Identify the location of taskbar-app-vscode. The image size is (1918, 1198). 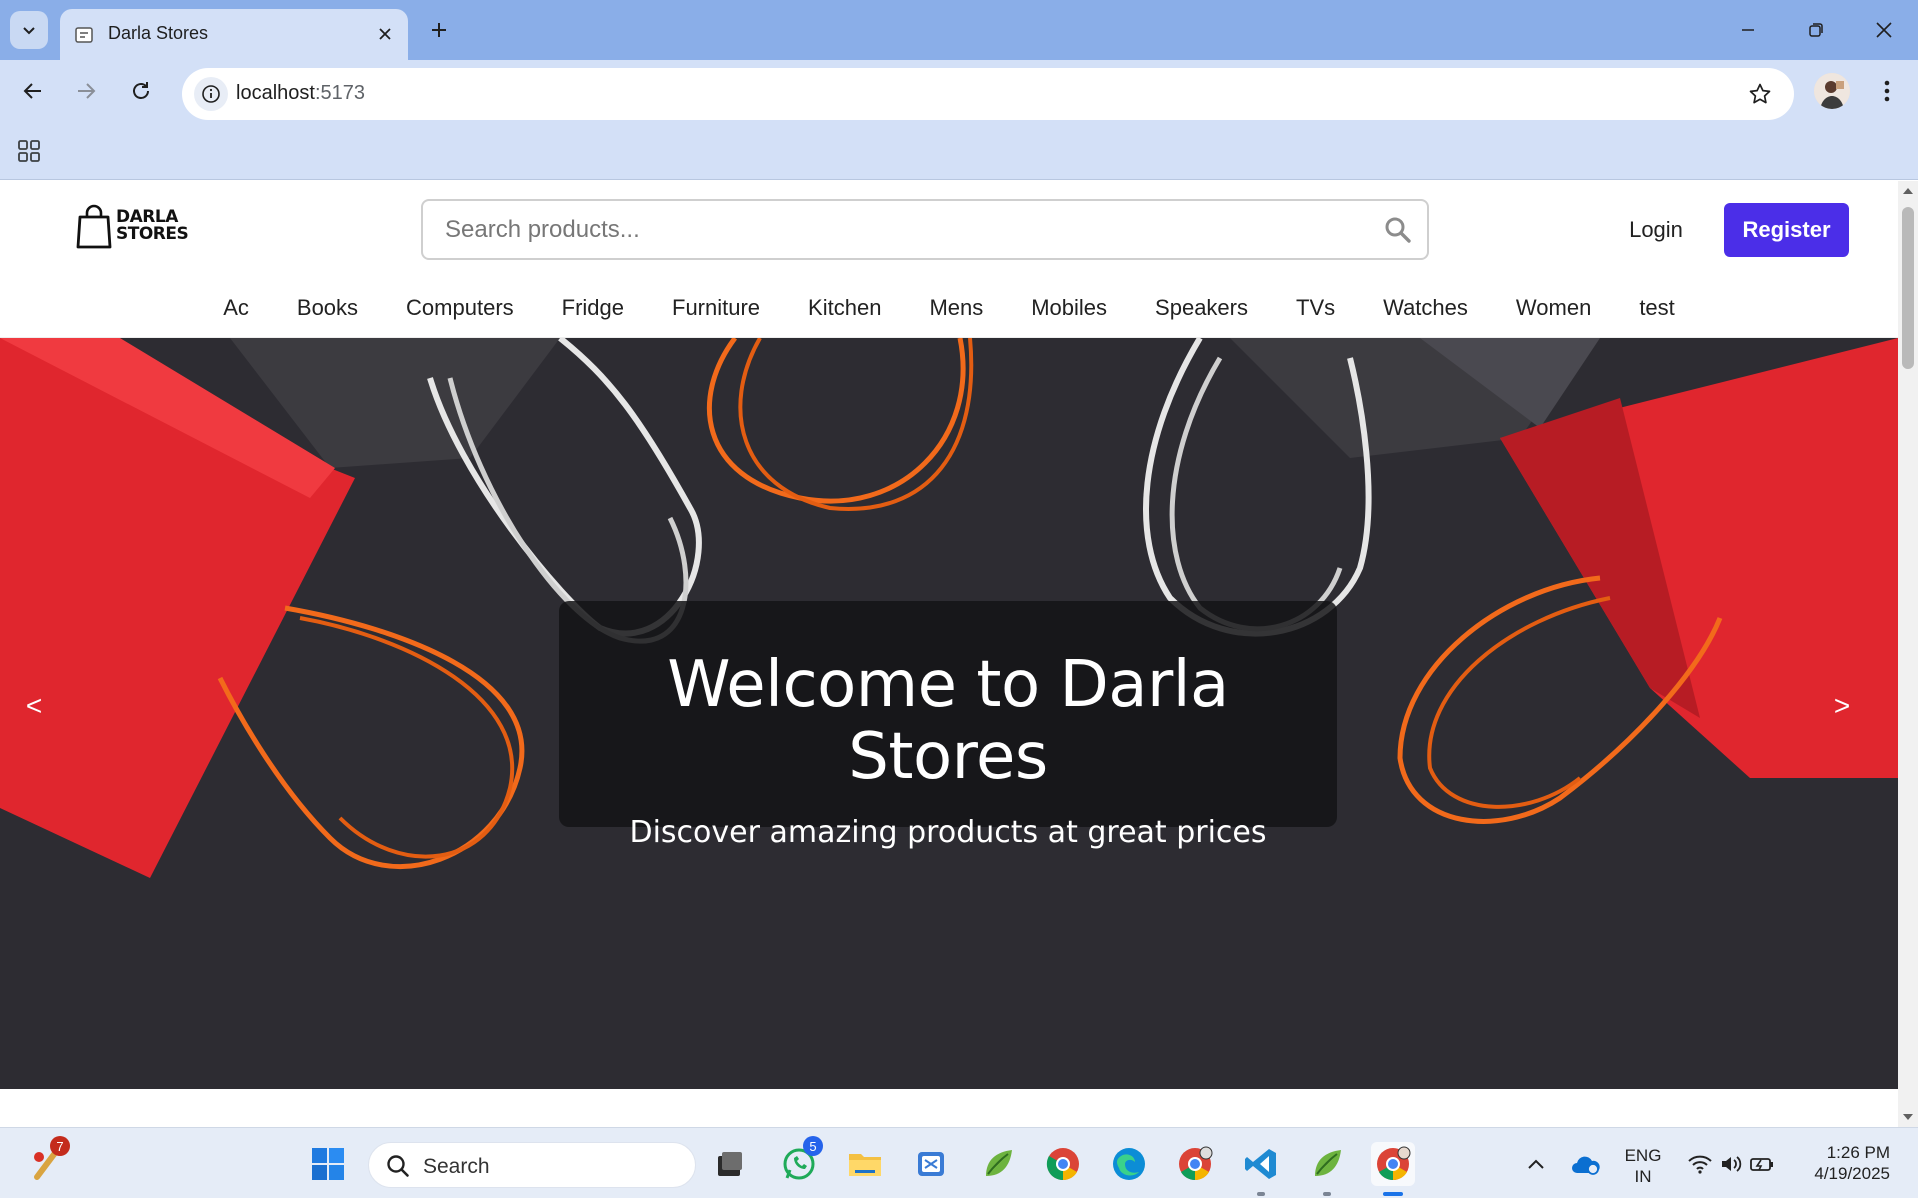
(1261, 1169).